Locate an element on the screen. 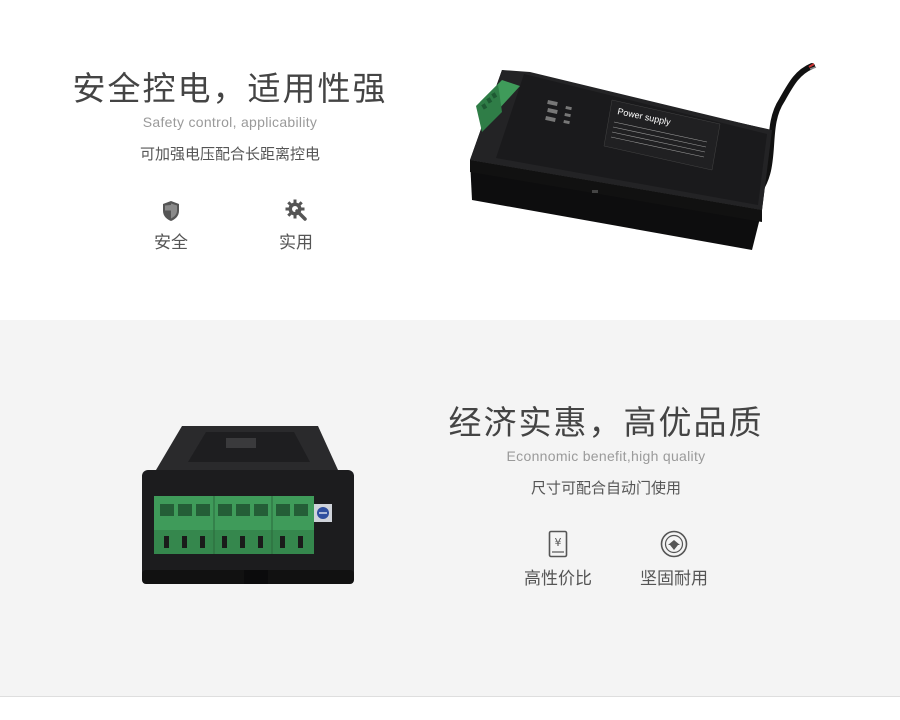 This screenshot has width=900, height=720. feature-label: 实用 is located at coordinates (296, 243).